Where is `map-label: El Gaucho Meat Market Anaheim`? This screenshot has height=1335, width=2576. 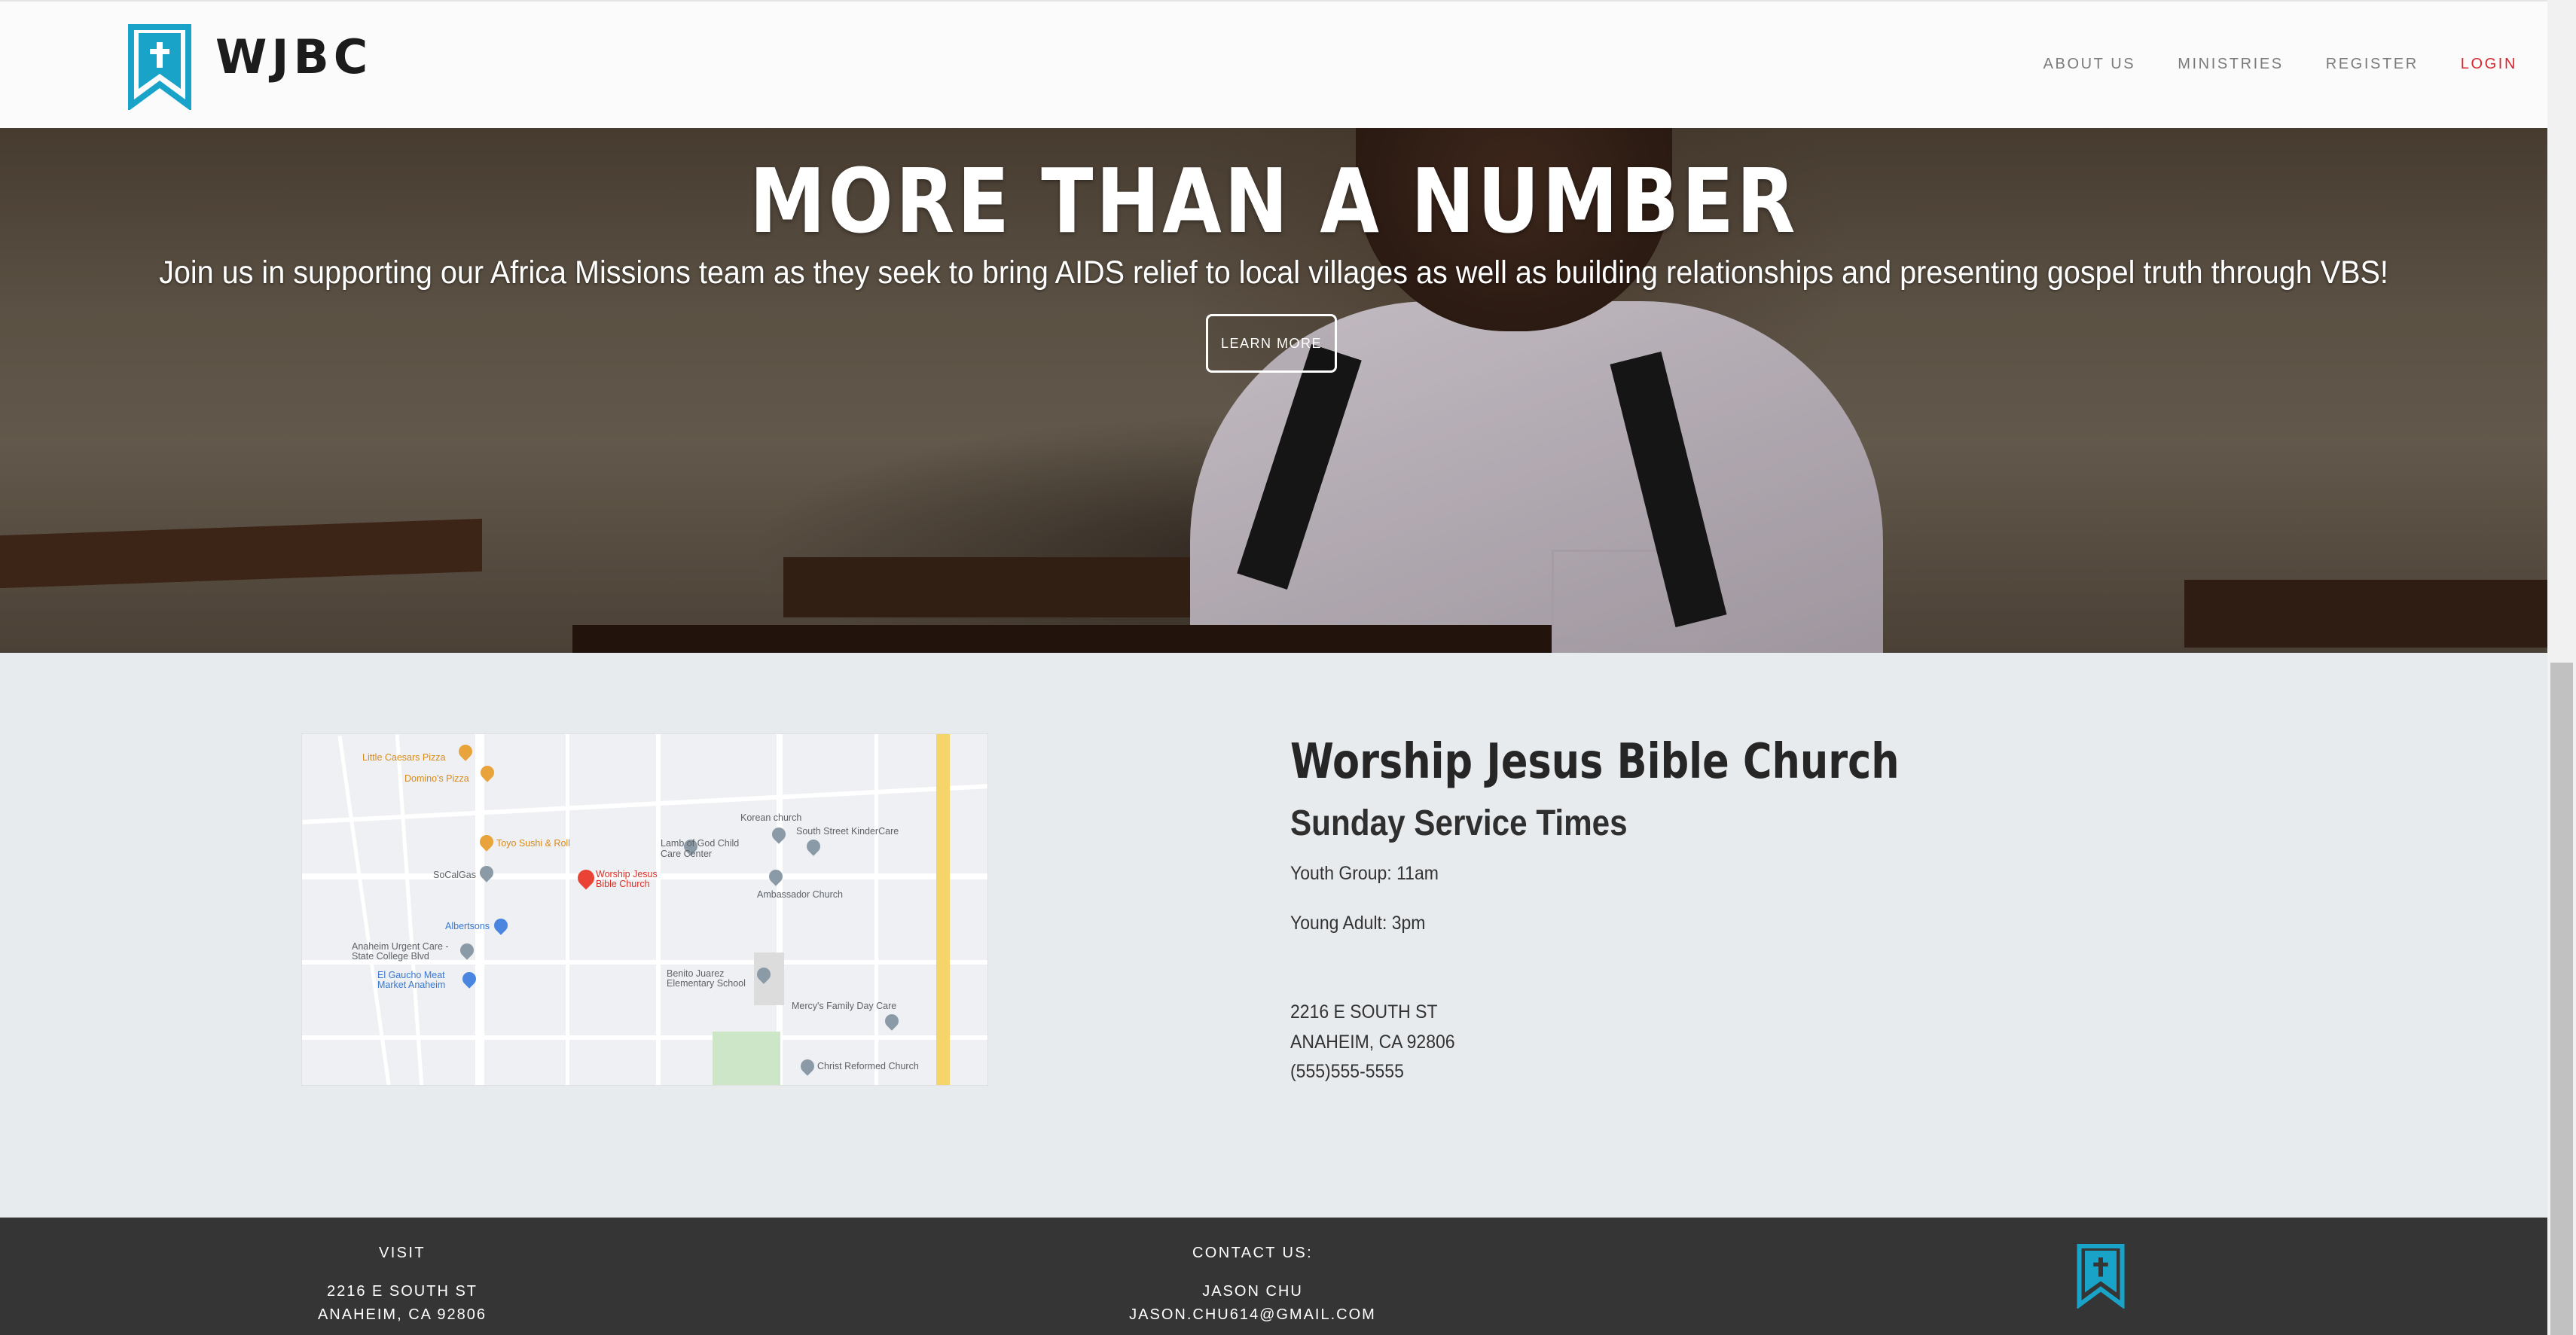
map-label: El Gaucho Meat Market Anaheim is located at coordinates (412, 980).